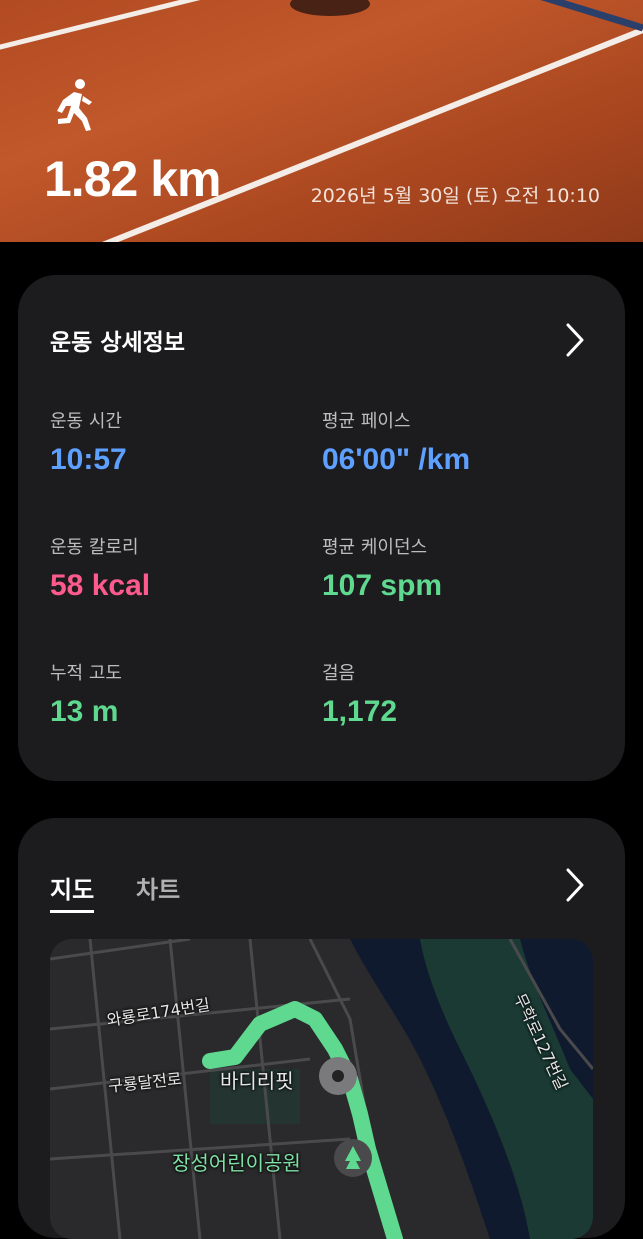 This screenshot has width=643, height=1239. Describe the element at coordinates (455, 196) in the screenshot. I see `workout-datetime: 2026년 5월 30일 (토) 오전 10:10` at that location.